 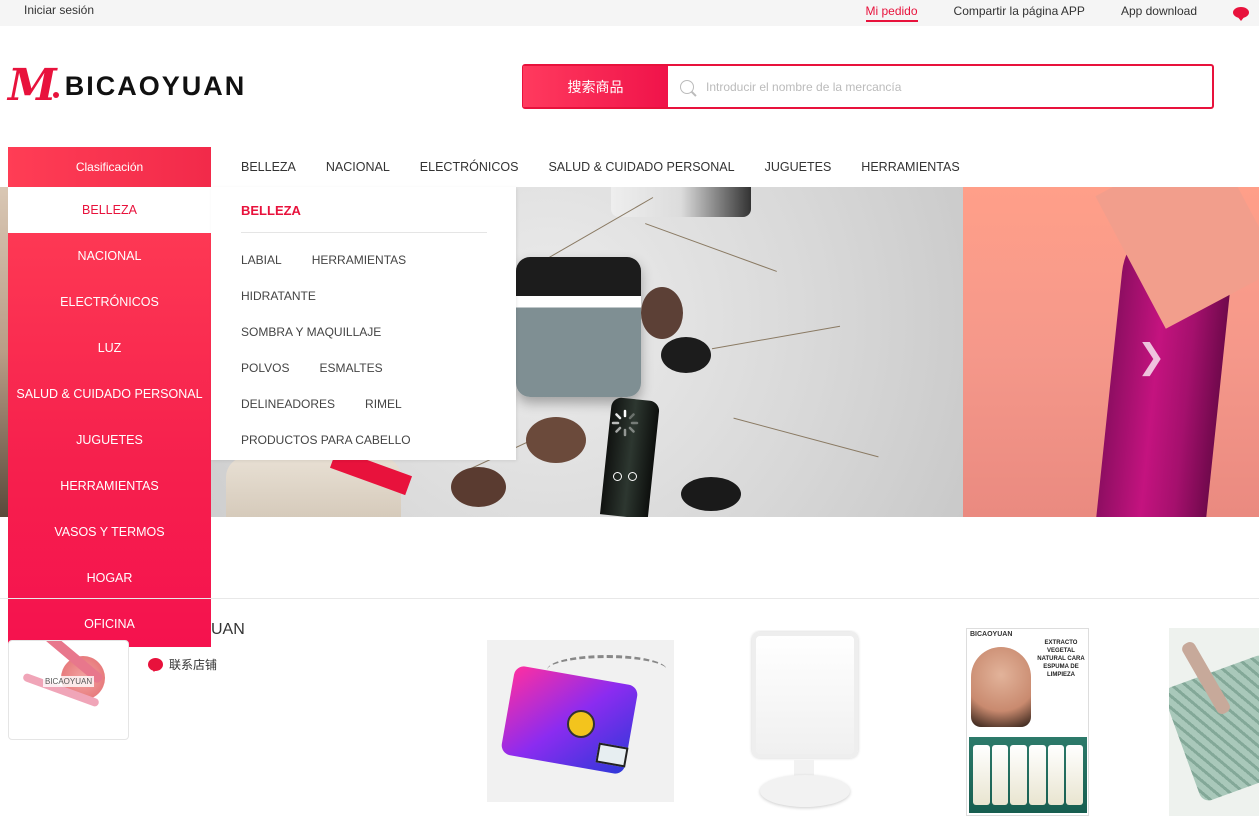 I want to click on subcat-sombra: SOMBRA Y MAQUILLAJE, so click(x=311, y=333).